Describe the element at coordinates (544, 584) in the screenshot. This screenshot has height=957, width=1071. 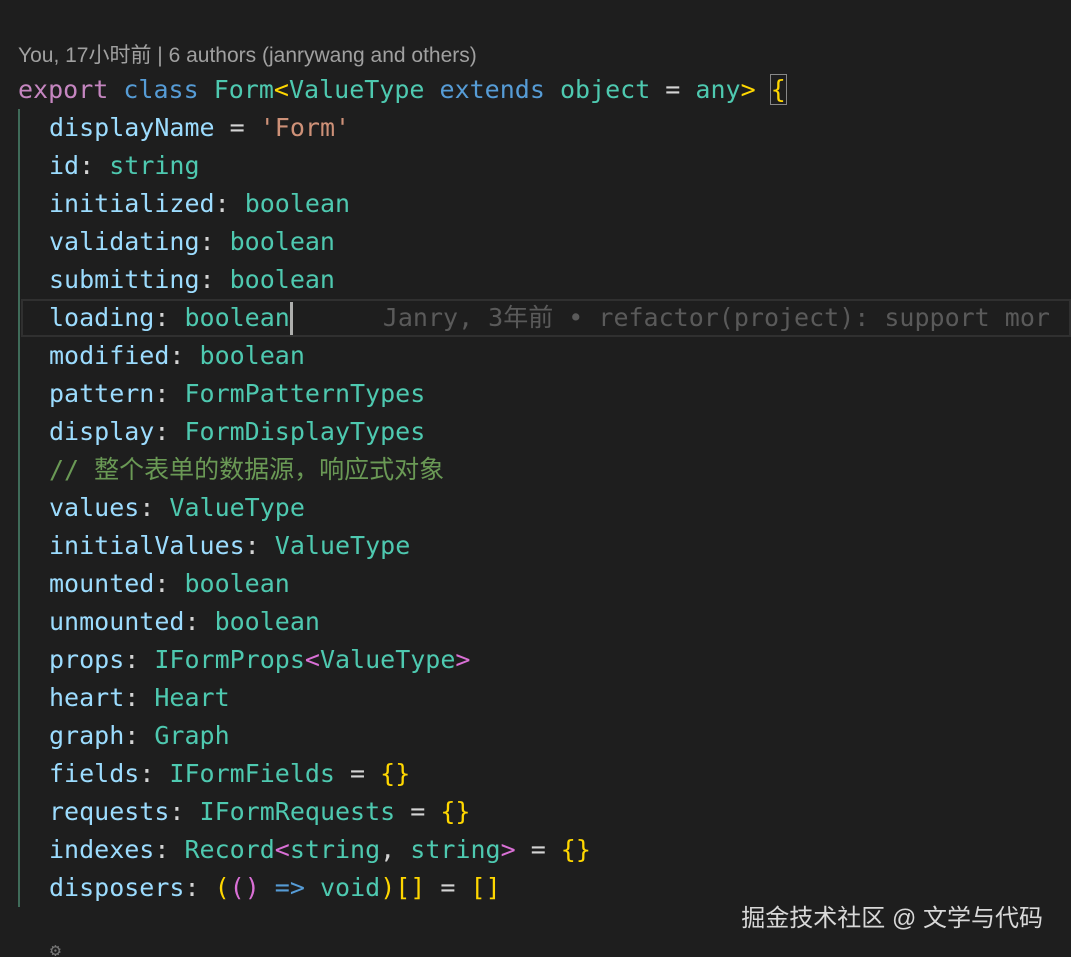
I see `code-line-mounted: mounted: boolean` at that location.